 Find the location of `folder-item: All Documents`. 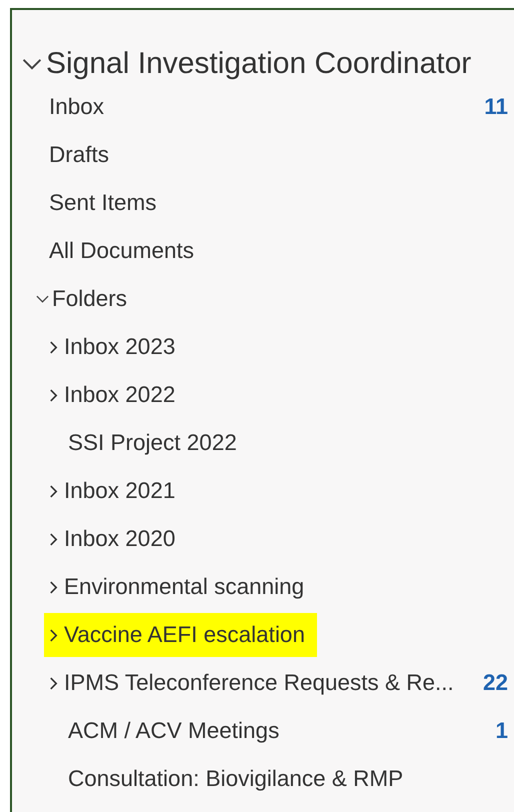

folder-item: All Documents is located at coordinates (260, 251).